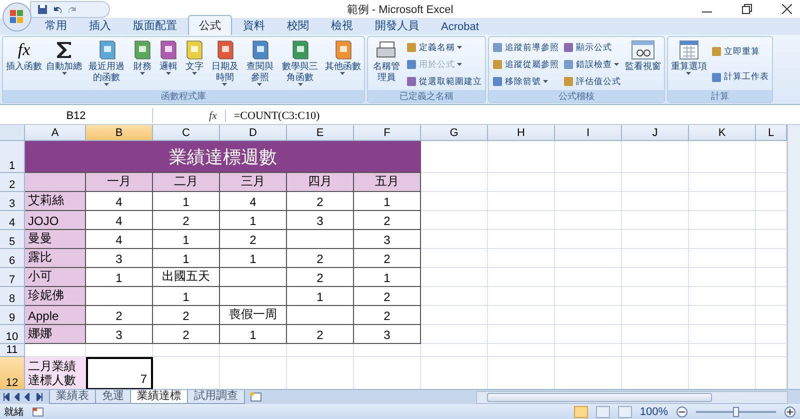  I want to click on formula-field: =COUNT(C3:C10), so click(512, 116).